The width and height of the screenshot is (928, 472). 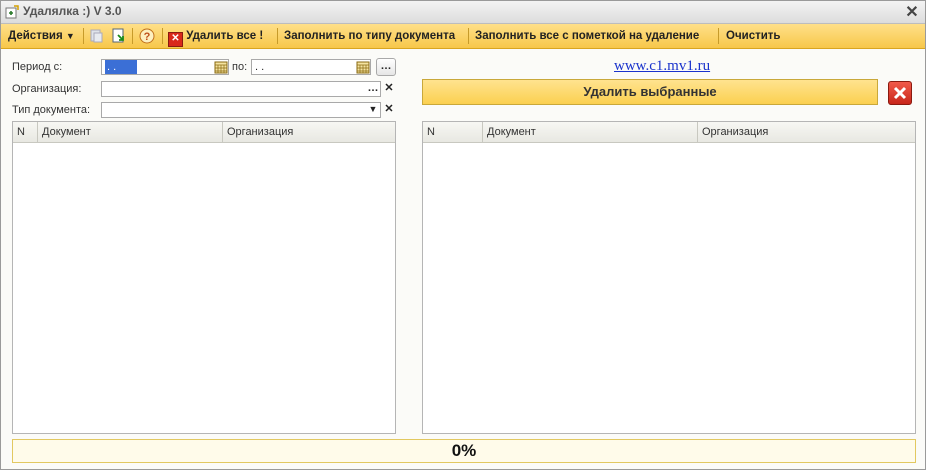 I want to click on help-icon: ?, so click(x=147, y=36).